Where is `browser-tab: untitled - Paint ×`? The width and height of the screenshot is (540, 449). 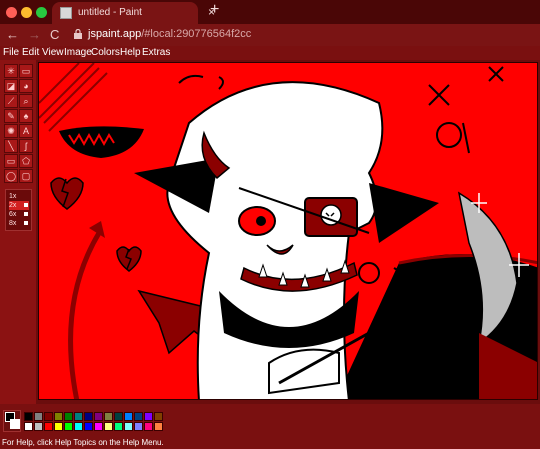 browser-tab: untitled - Paint × is located at coordinates (133, 13).